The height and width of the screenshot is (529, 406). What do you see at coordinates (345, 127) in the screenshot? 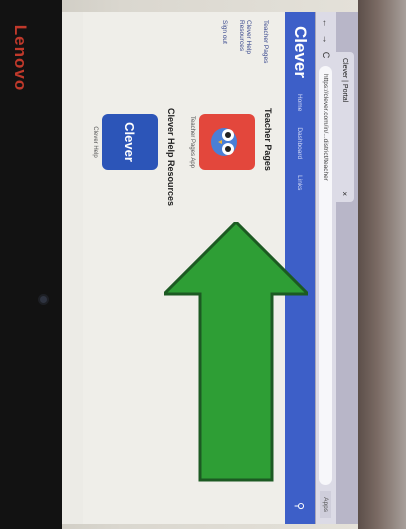
I see `browser-tab: Clever | Portal ×` at bounding box center [345, 127].